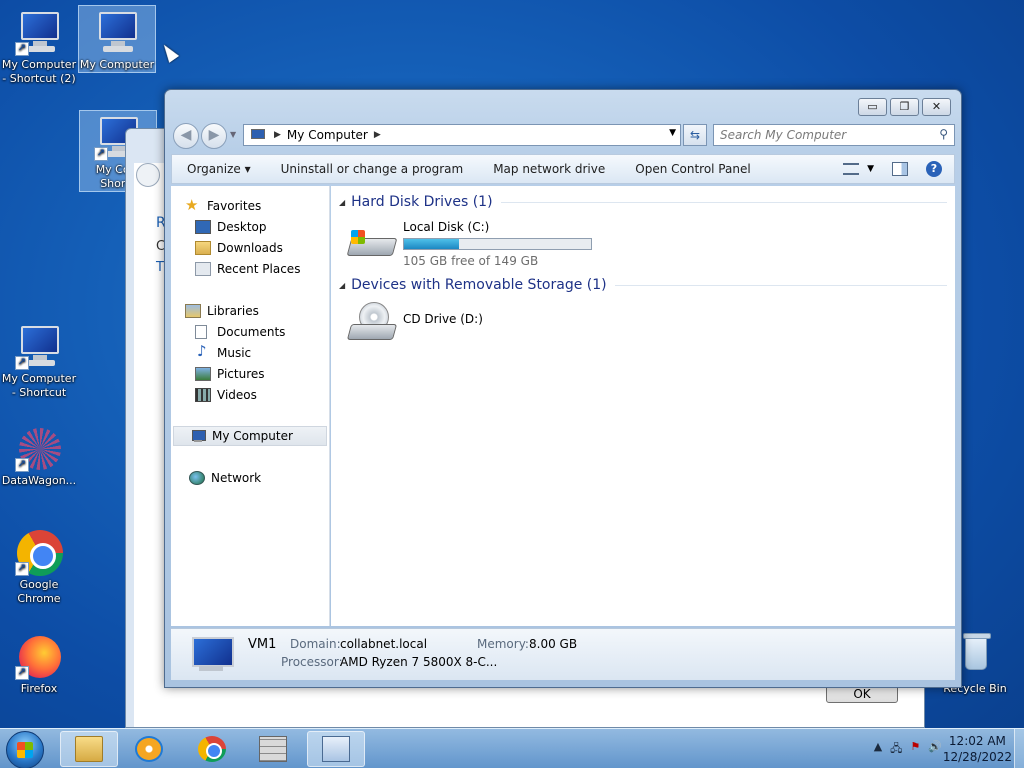 This screenshot has height=768, width=1024. What do you see at coordinates (241, 374) in the screenshot?
I see `nav-item-label: Pictures` at bounding box center [241, 374].